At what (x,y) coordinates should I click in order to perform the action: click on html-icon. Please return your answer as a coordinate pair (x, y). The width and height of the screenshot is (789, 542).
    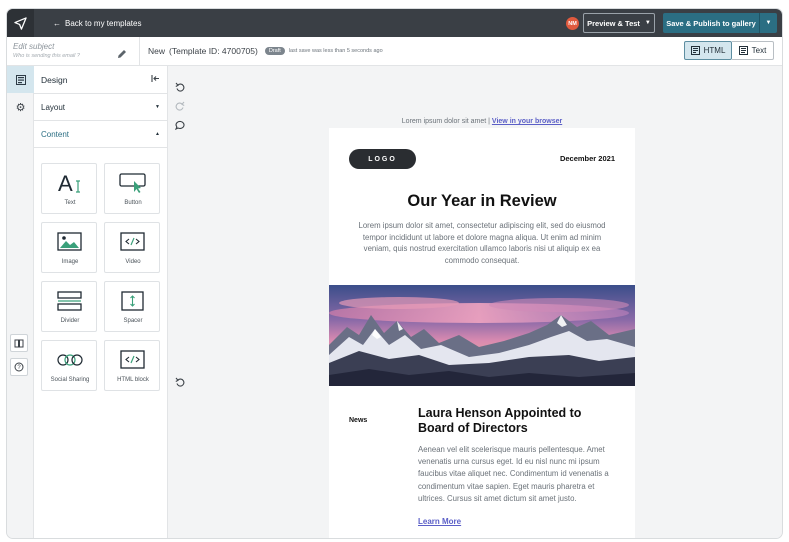
    Looking at the image, I should click on (695, 50).